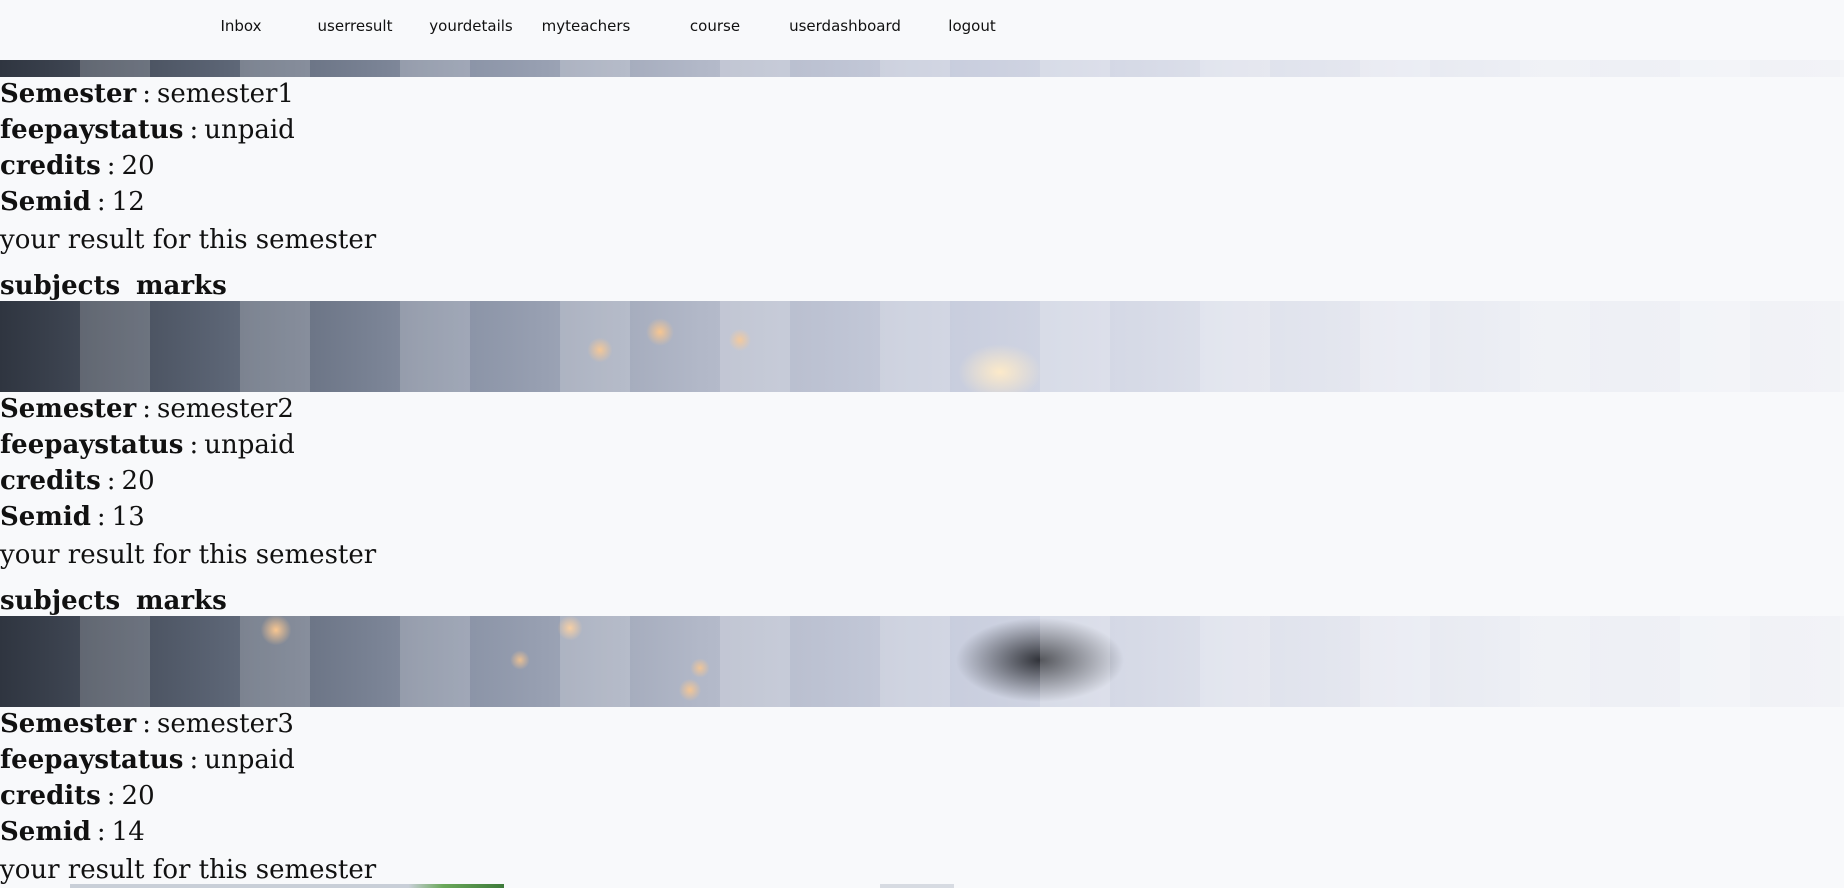  What do you see at coordinates (225, 724) in the screenshot?
I see `semester-value: semester3` at bounding box center [225, 724].